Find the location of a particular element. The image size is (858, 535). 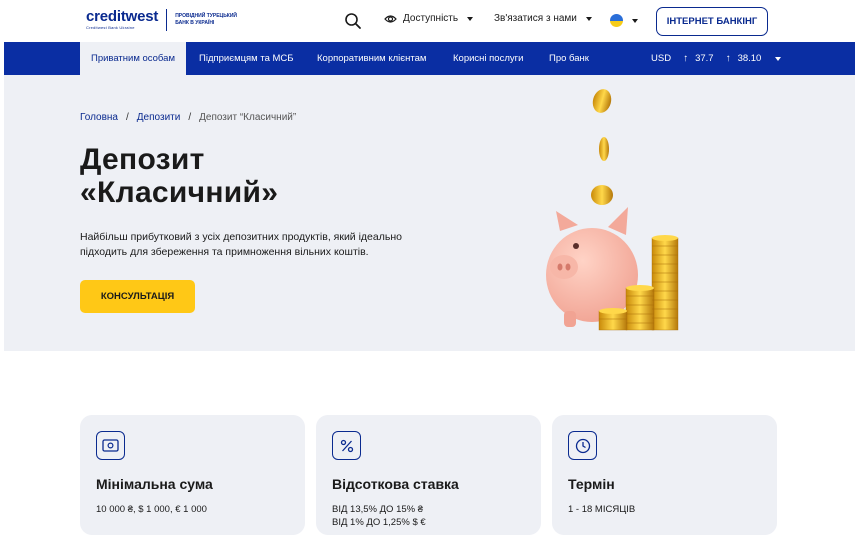

contact-menu: Зв'язатися з нами is located at coordinates (543, 18).